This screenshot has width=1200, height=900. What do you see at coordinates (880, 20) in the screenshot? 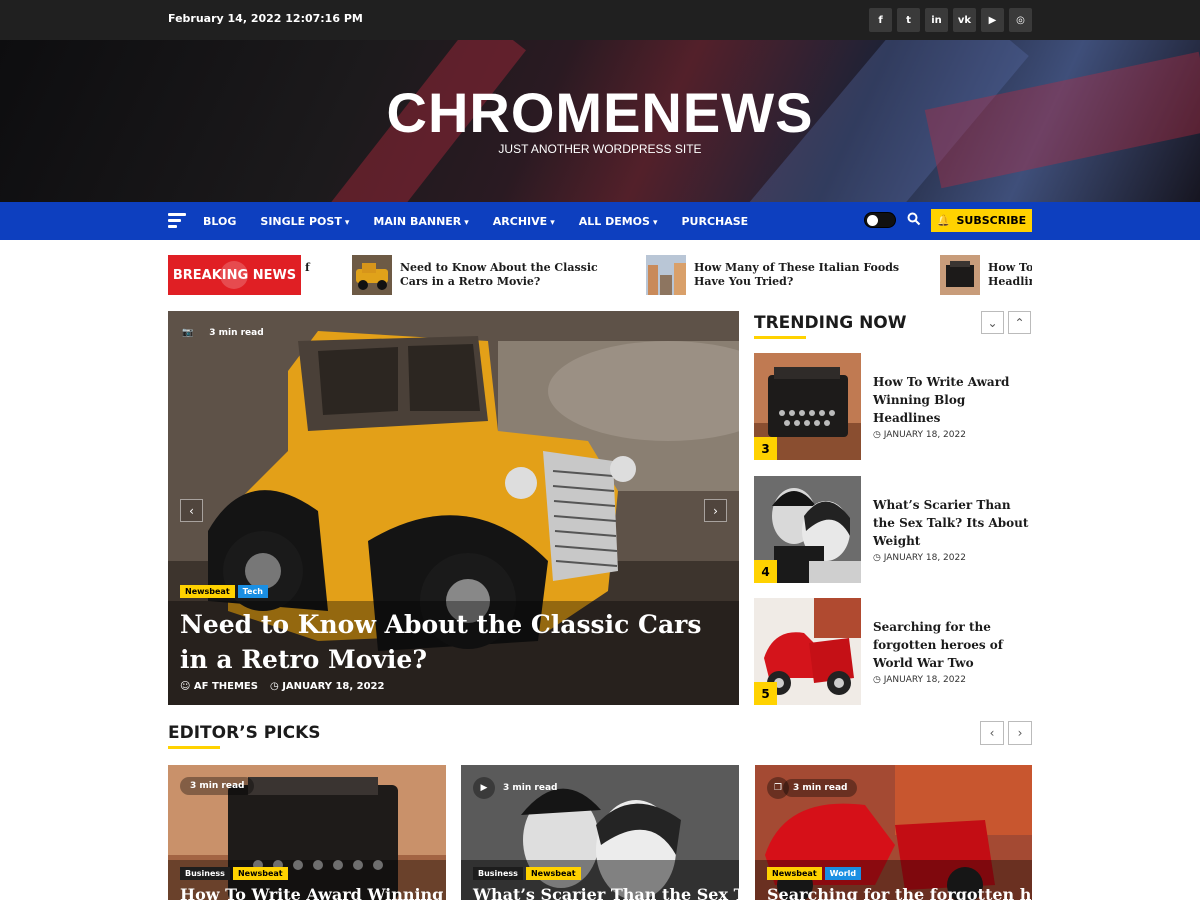
I see `facebook-icon: f` at bounding box center [880, 20].